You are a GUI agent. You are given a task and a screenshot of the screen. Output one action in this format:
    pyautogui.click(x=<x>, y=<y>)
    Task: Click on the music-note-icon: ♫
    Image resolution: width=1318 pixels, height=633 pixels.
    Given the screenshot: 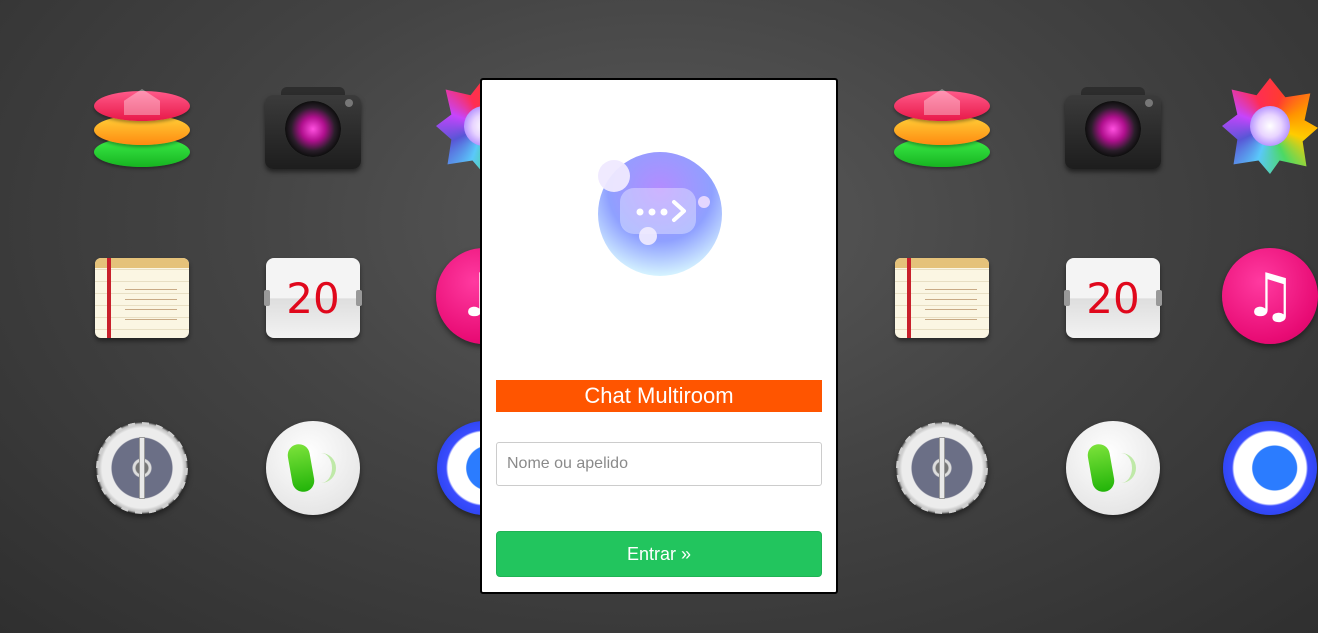 What is the action you would take?
    pyautogui.click(x=1270, y=296)
    